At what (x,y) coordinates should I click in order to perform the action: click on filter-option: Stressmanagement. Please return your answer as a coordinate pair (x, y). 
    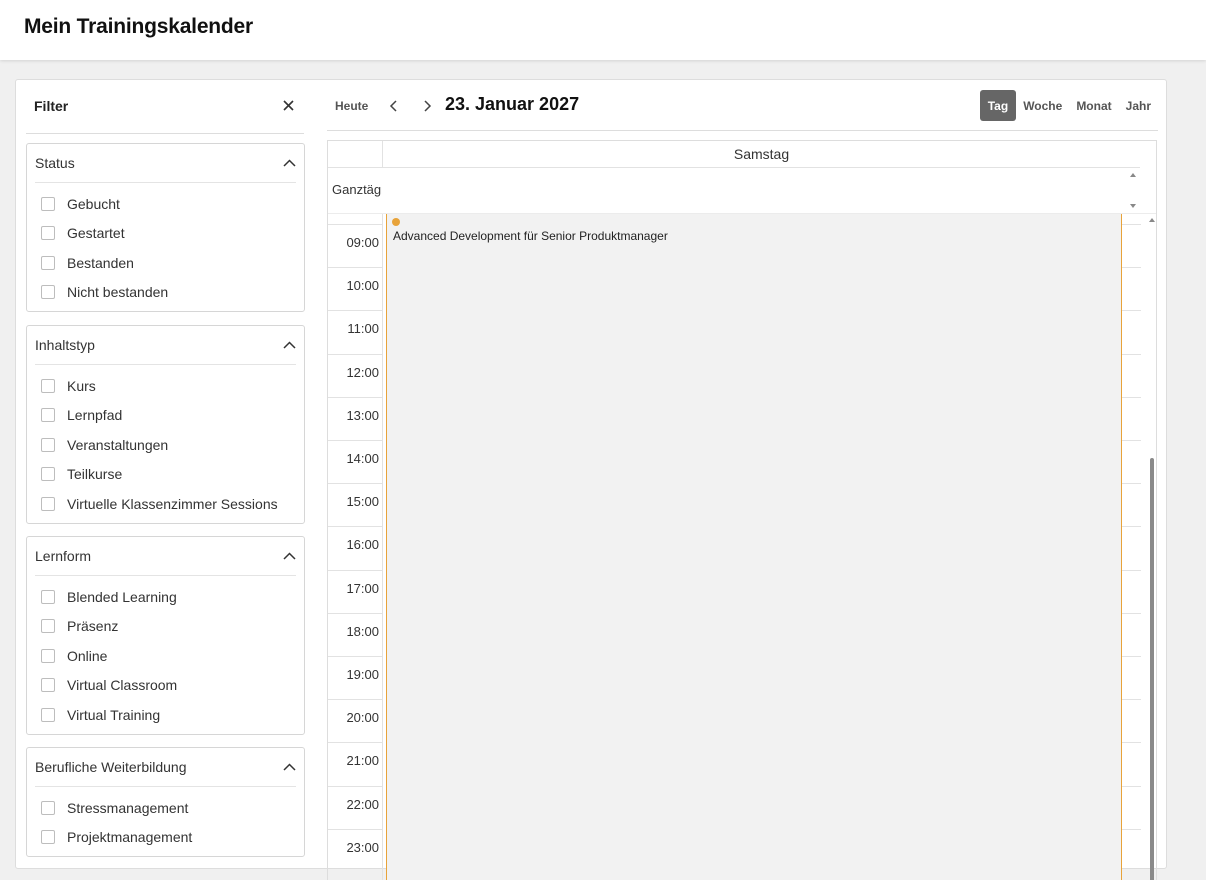
    Looking at the image, I should click on (165, 808).